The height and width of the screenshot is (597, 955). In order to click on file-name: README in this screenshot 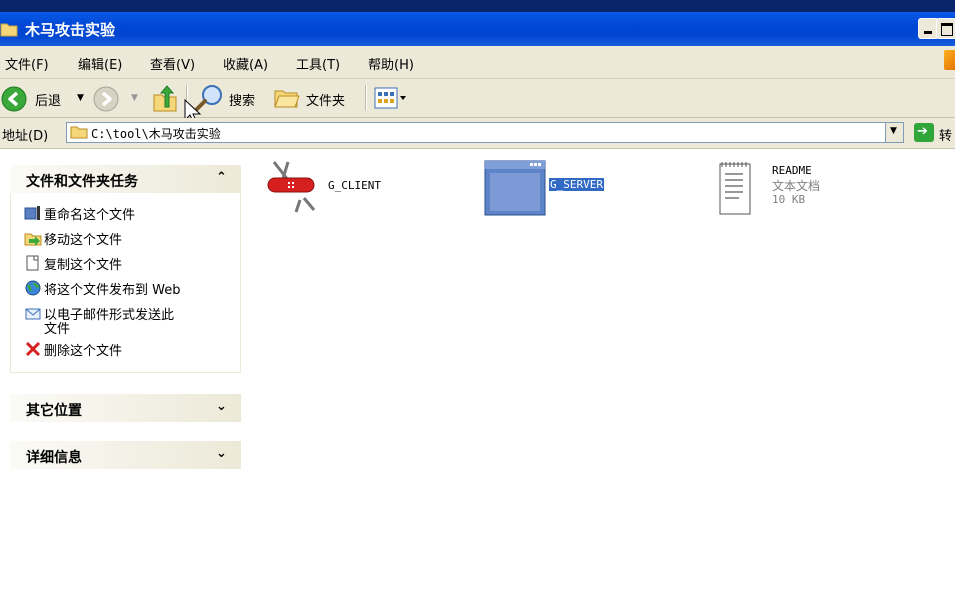, I will do `click(792, 170)`.